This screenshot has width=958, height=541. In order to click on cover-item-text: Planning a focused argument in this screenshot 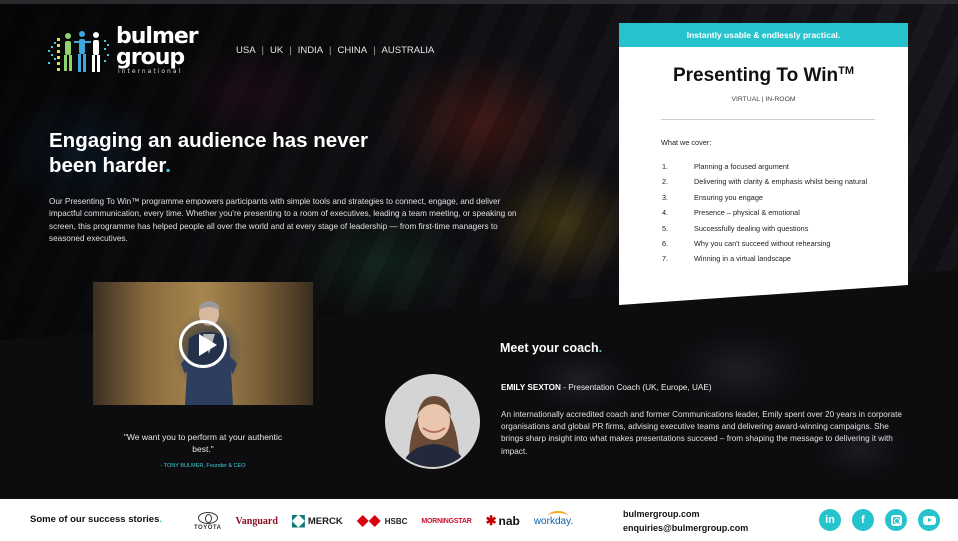, I will do `click(741, 166)`.